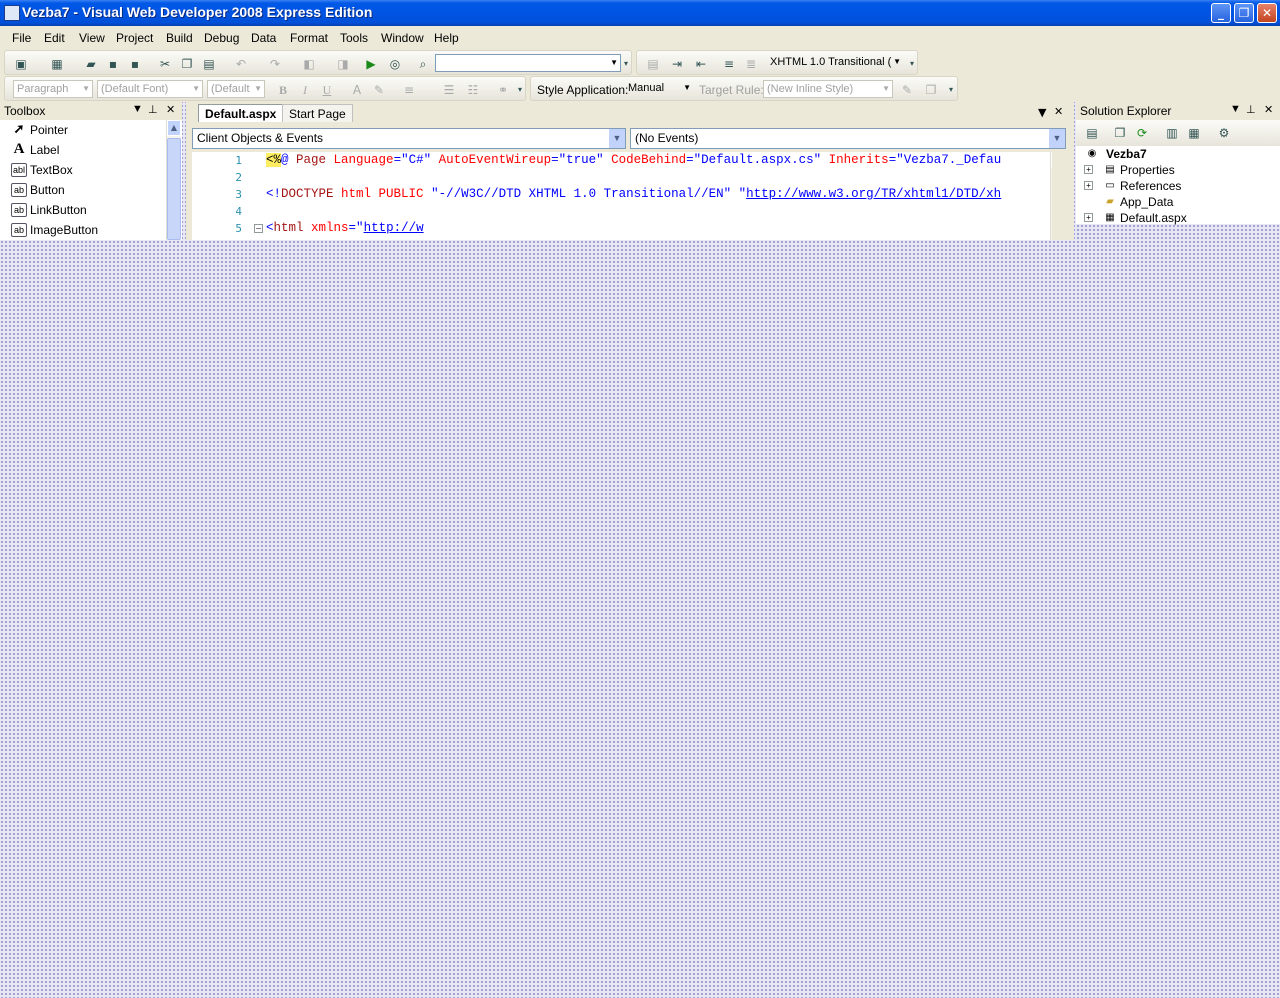  I want to click on menu-build: Build, so click(179, 38).